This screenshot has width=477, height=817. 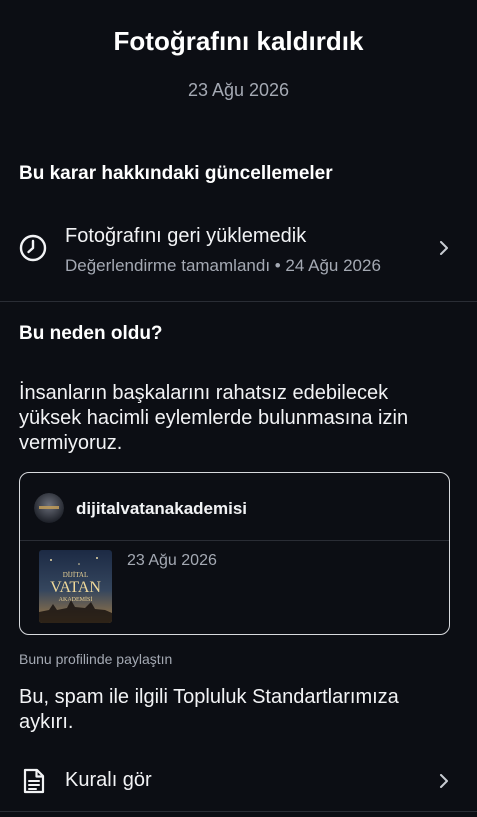 I want to click on svg-text: VATAN, so click(x=75, y=587).